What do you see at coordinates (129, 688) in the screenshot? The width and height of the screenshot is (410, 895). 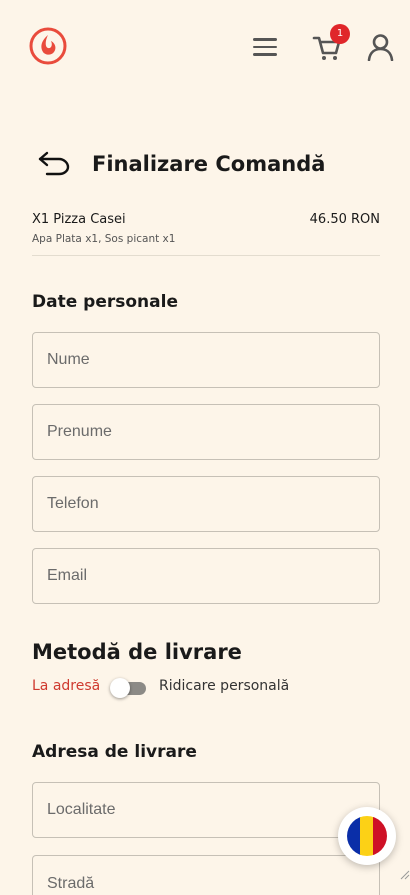 I see `delivery-method-switch` at bounding box center [129, 688].